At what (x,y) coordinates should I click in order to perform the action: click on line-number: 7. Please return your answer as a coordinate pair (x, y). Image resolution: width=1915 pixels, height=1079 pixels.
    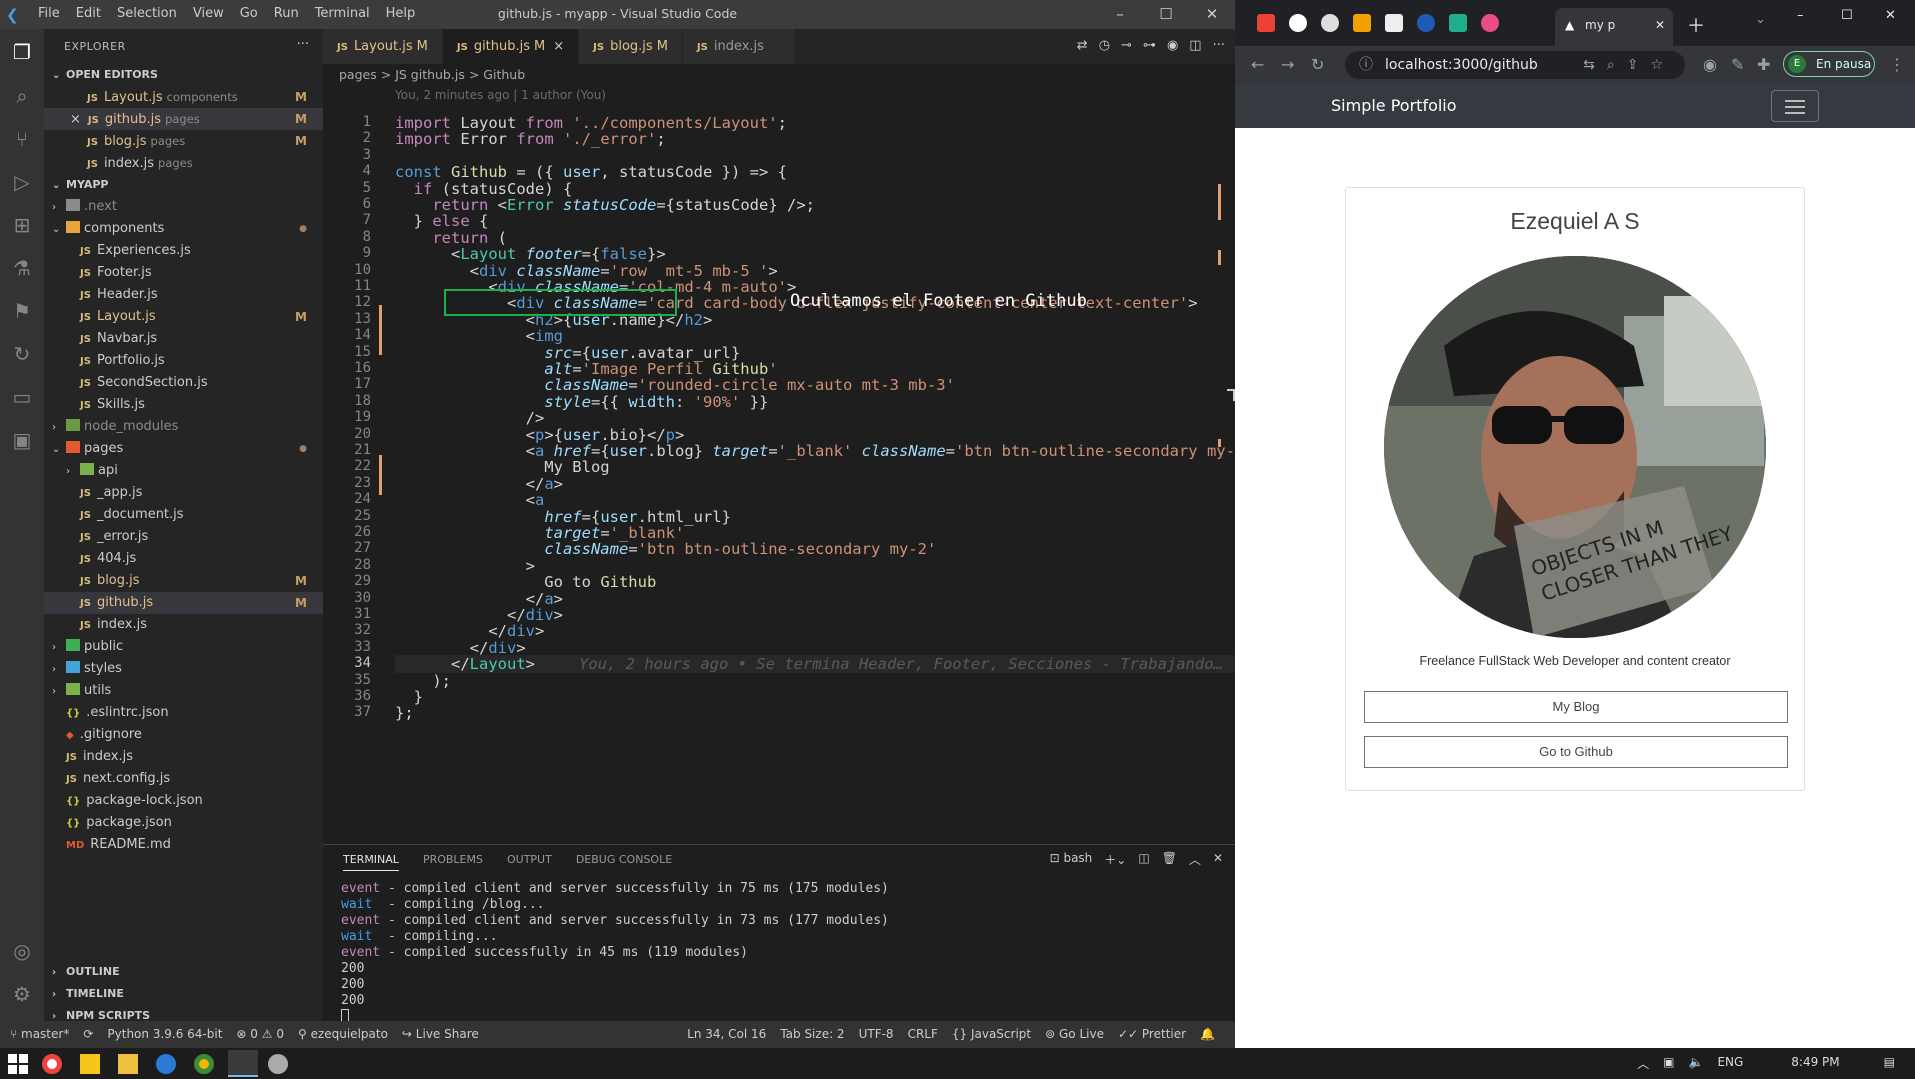
    Looking at the image, I should click on (347, 220).